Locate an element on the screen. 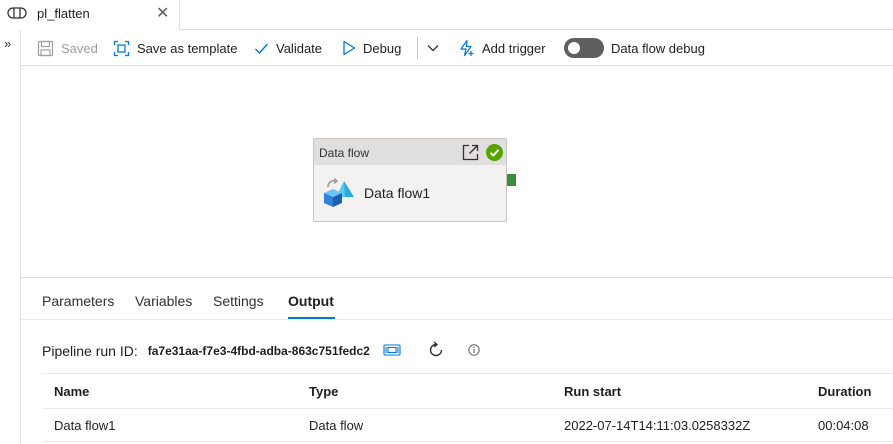 The height and width of the screenshot is (444, 893). run-id-value: fa7e31aa-f7e3-4fbd-adba-863c751fedc2 is located at coordinates (258, 351).